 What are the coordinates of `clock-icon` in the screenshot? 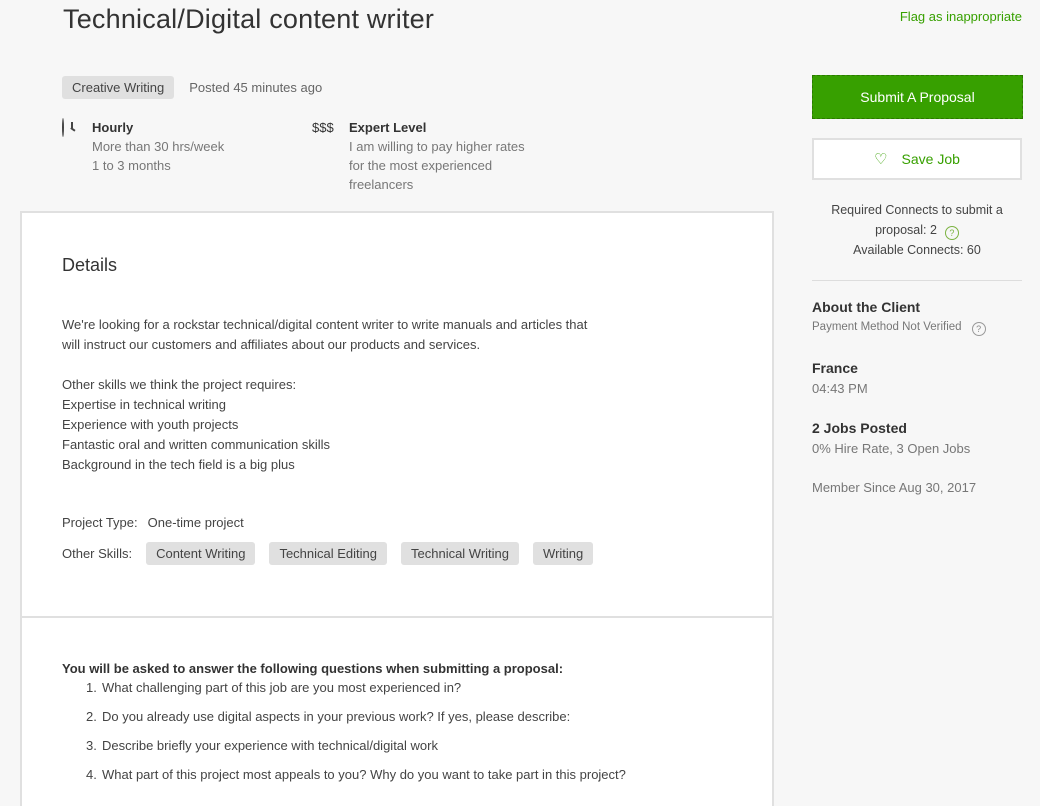 It's located at (63, 127).